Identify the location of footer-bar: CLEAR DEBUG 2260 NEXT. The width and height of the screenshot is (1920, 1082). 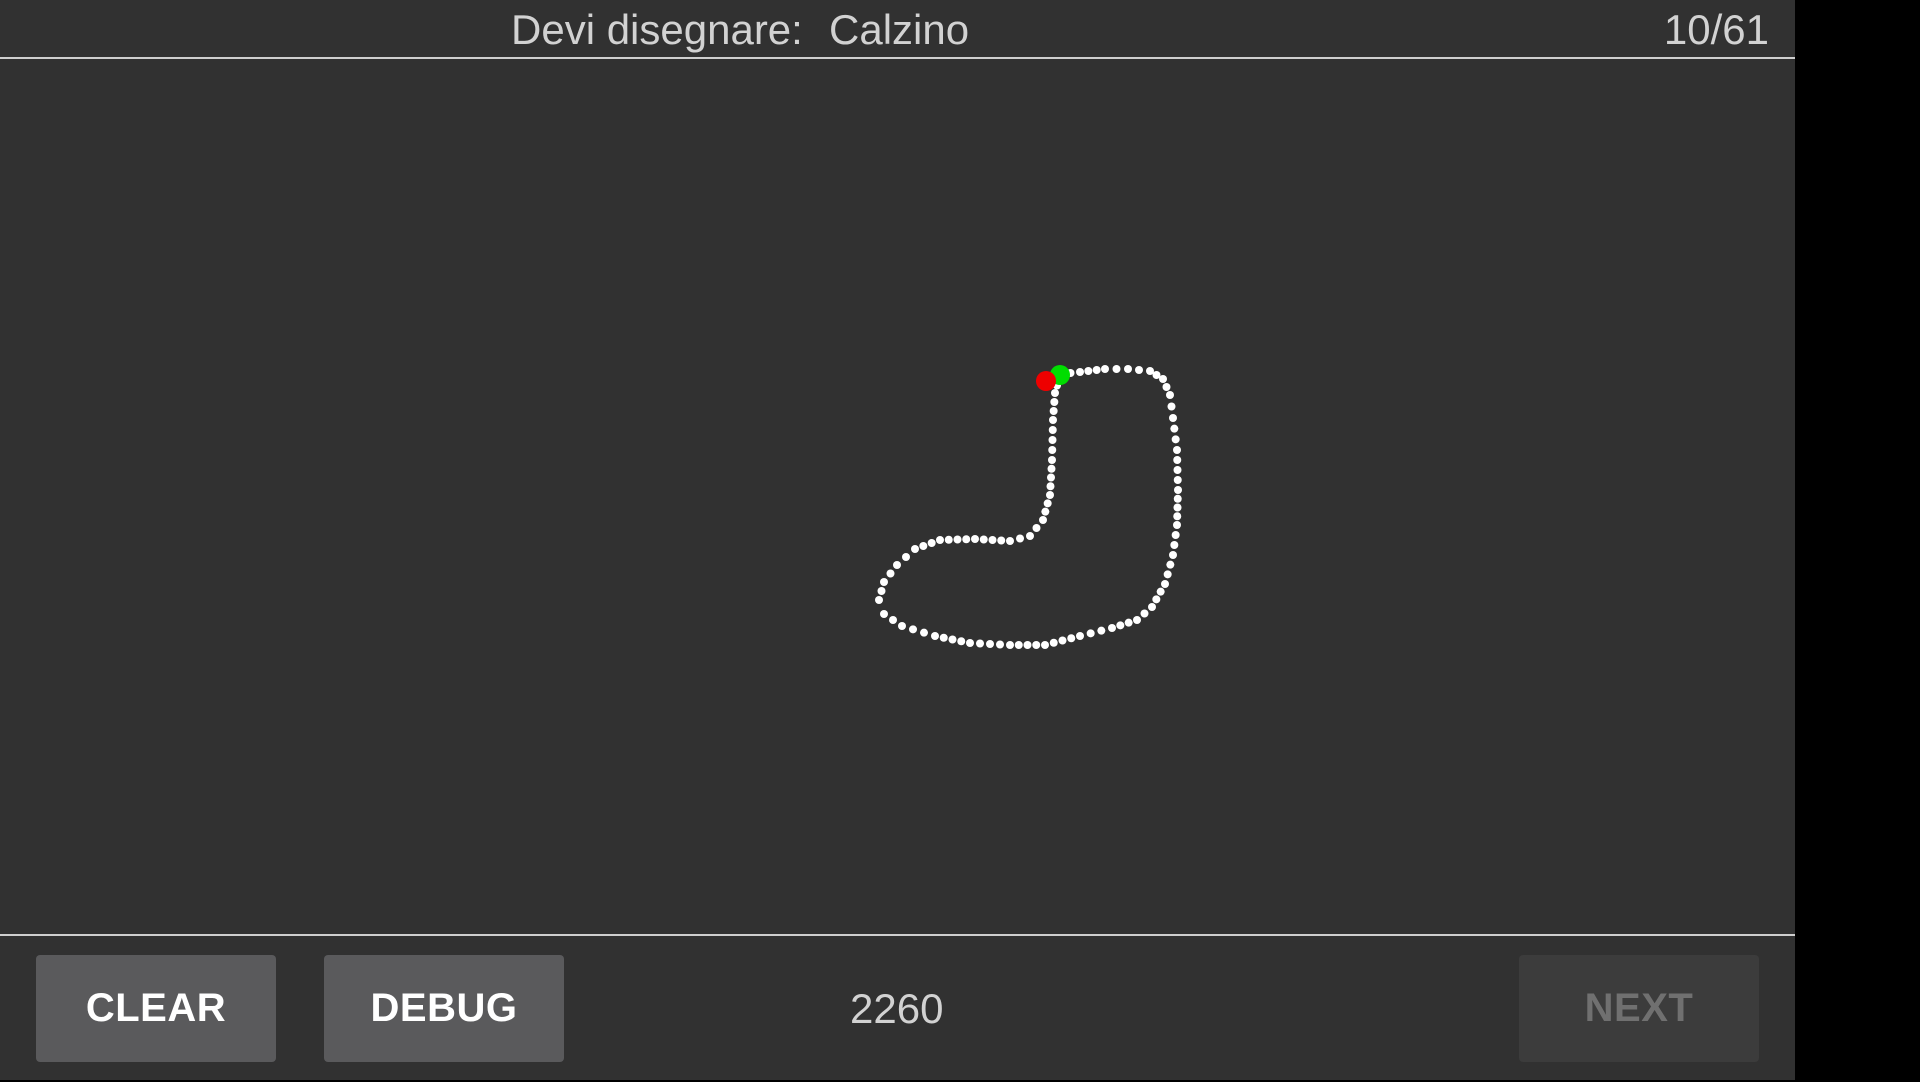
(897, 1008).